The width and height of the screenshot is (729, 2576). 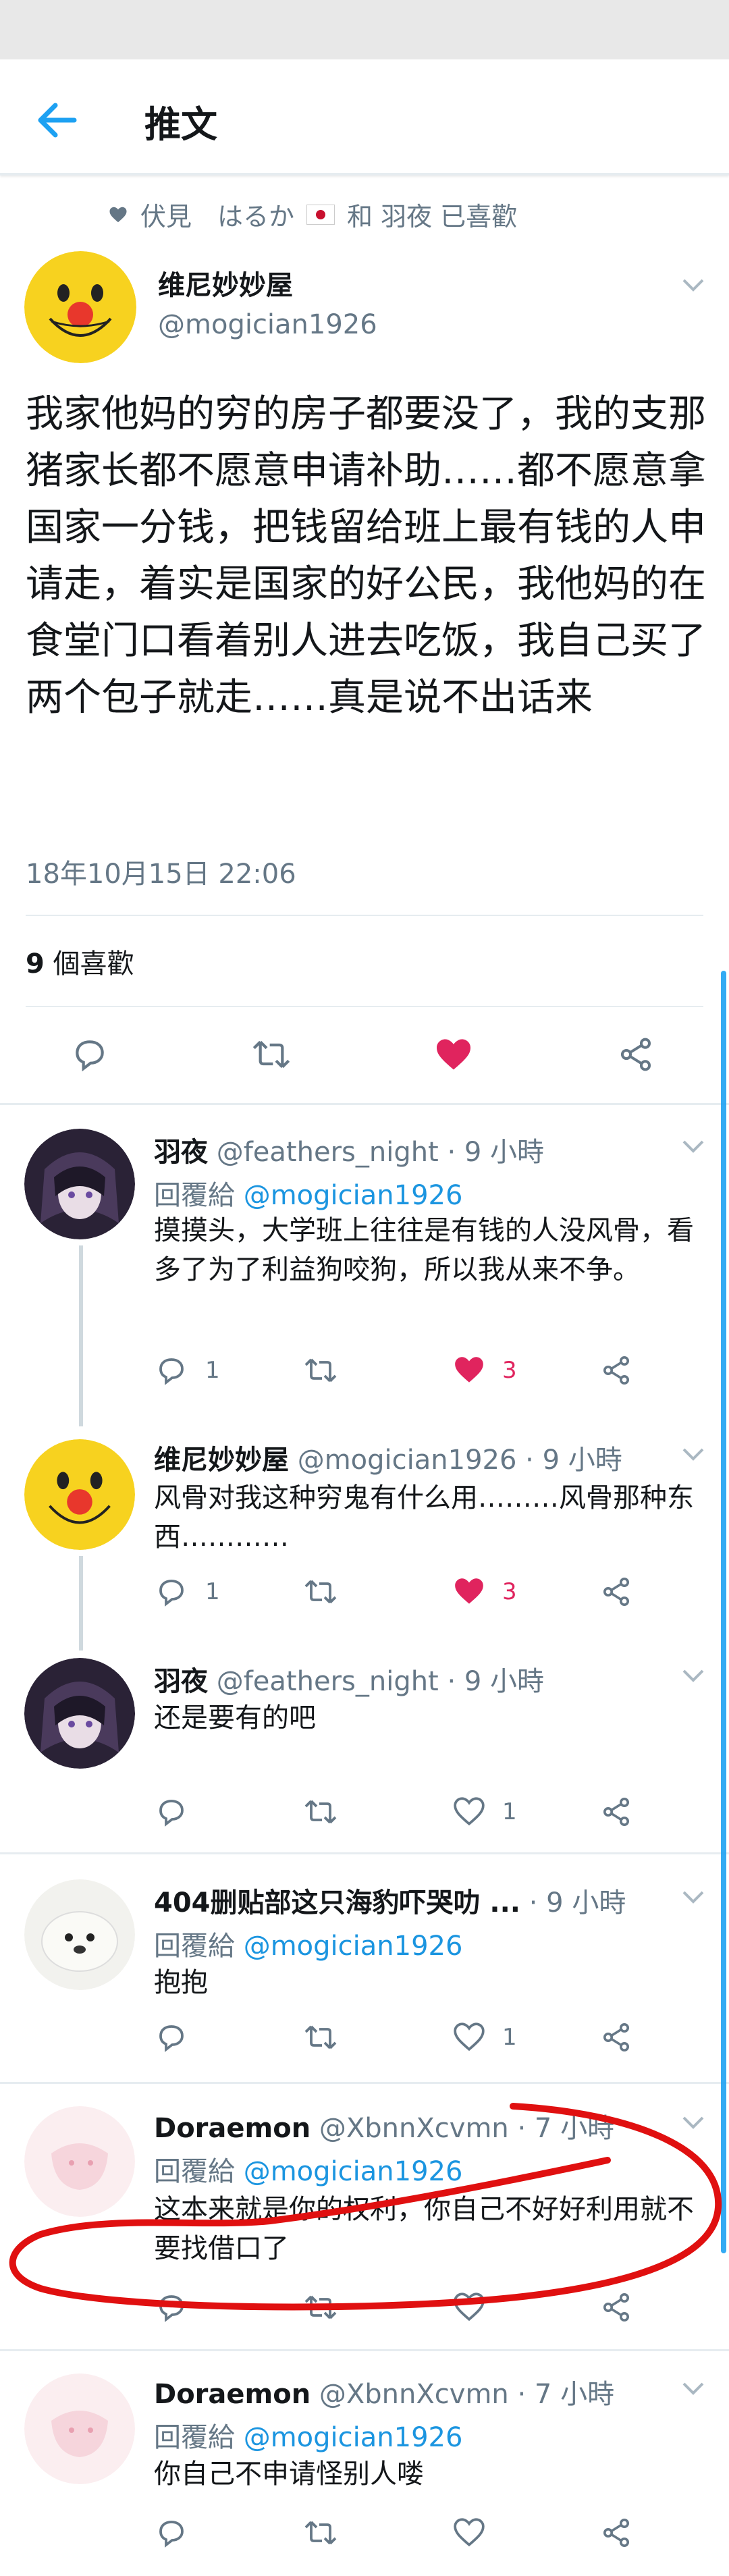 What do you see at coordinates (388, 1458) in the screenshot?
I see `reply-header: 维尼妙妙屋 @mogician1926 · 9 小時` at bounding box center [388, 1458].